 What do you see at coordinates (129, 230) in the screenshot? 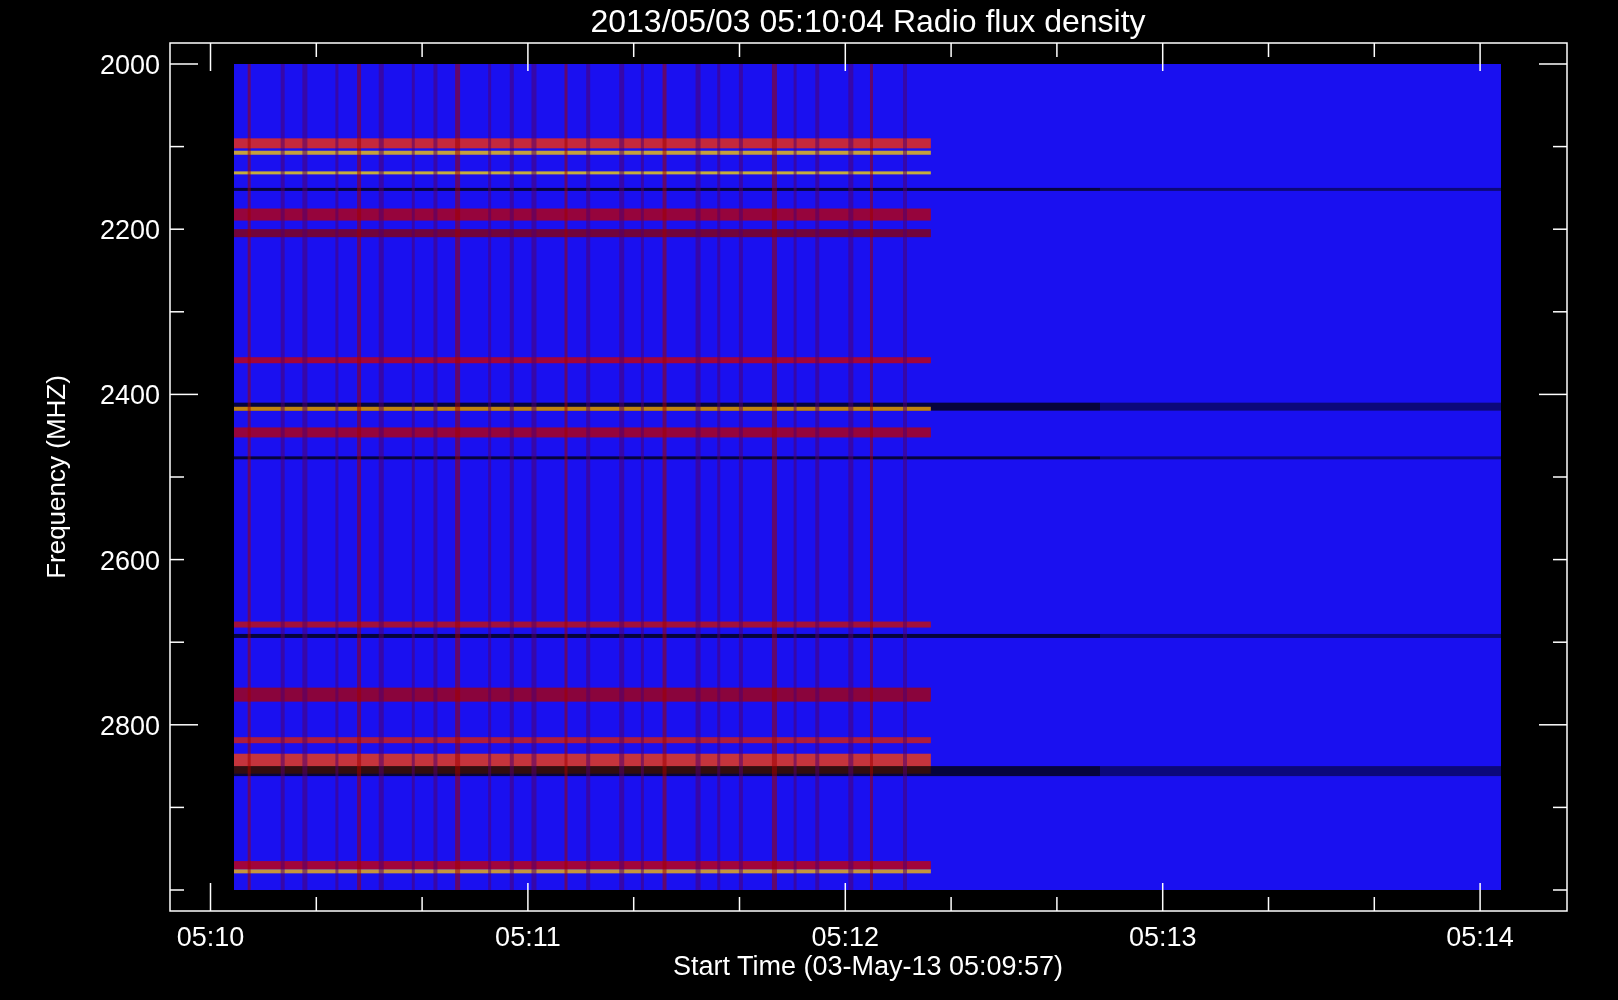
I see `y-tick-label: 2200` at bounding box center [129, 230].